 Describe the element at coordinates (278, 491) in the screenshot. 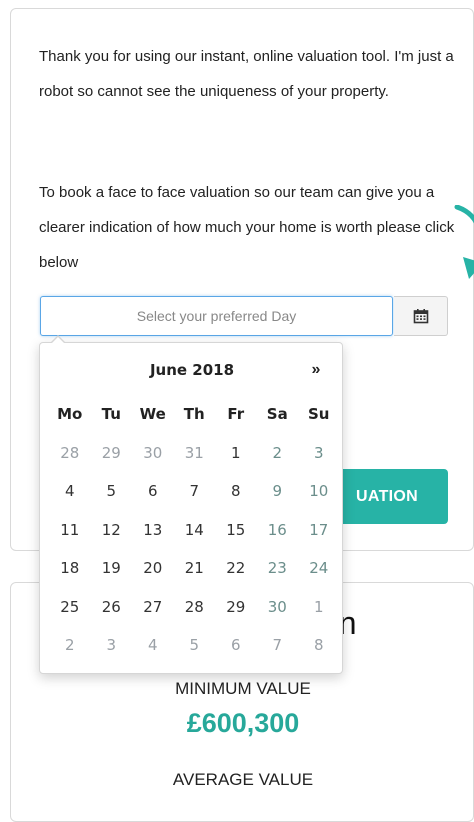

I see `day-cell: 9` at that location.